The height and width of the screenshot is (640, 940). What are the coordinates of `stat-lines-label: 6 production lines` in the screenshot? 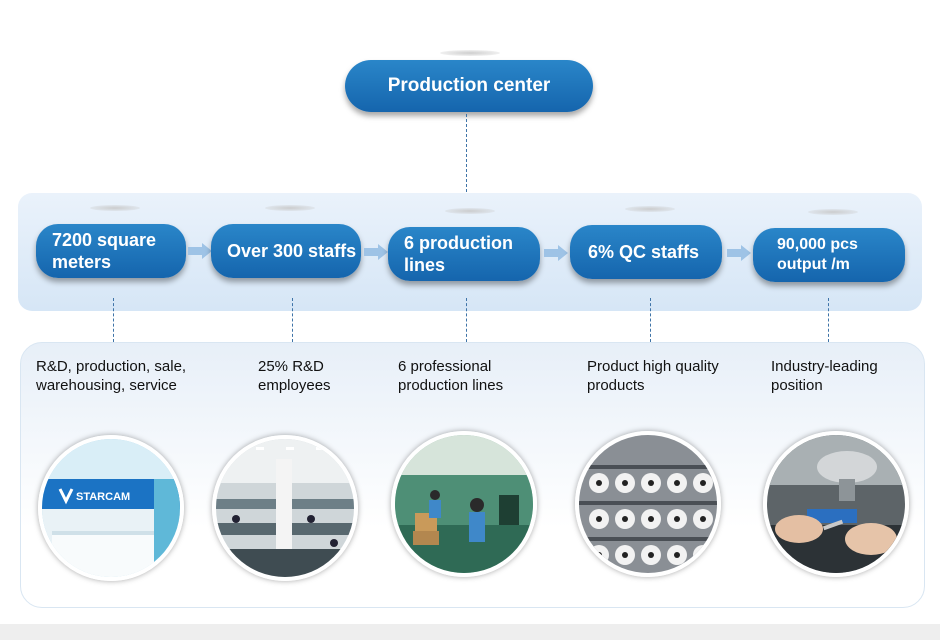 It's located at (458, 254).